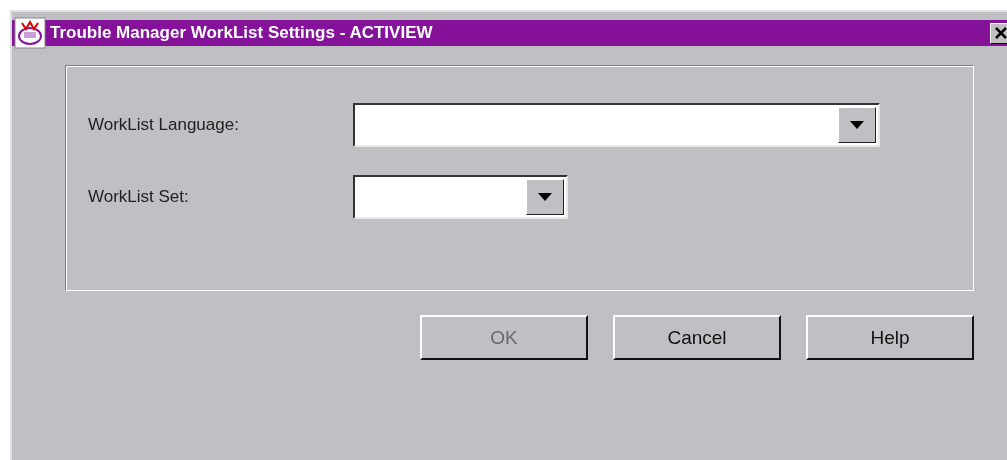 Image resolution: width=1007 pixels, height=460 pixels. What do you see at coordinates (139, 197) in the screenshot?
I see `field-label: WorkList Set:` at bounding box center [139, 197].